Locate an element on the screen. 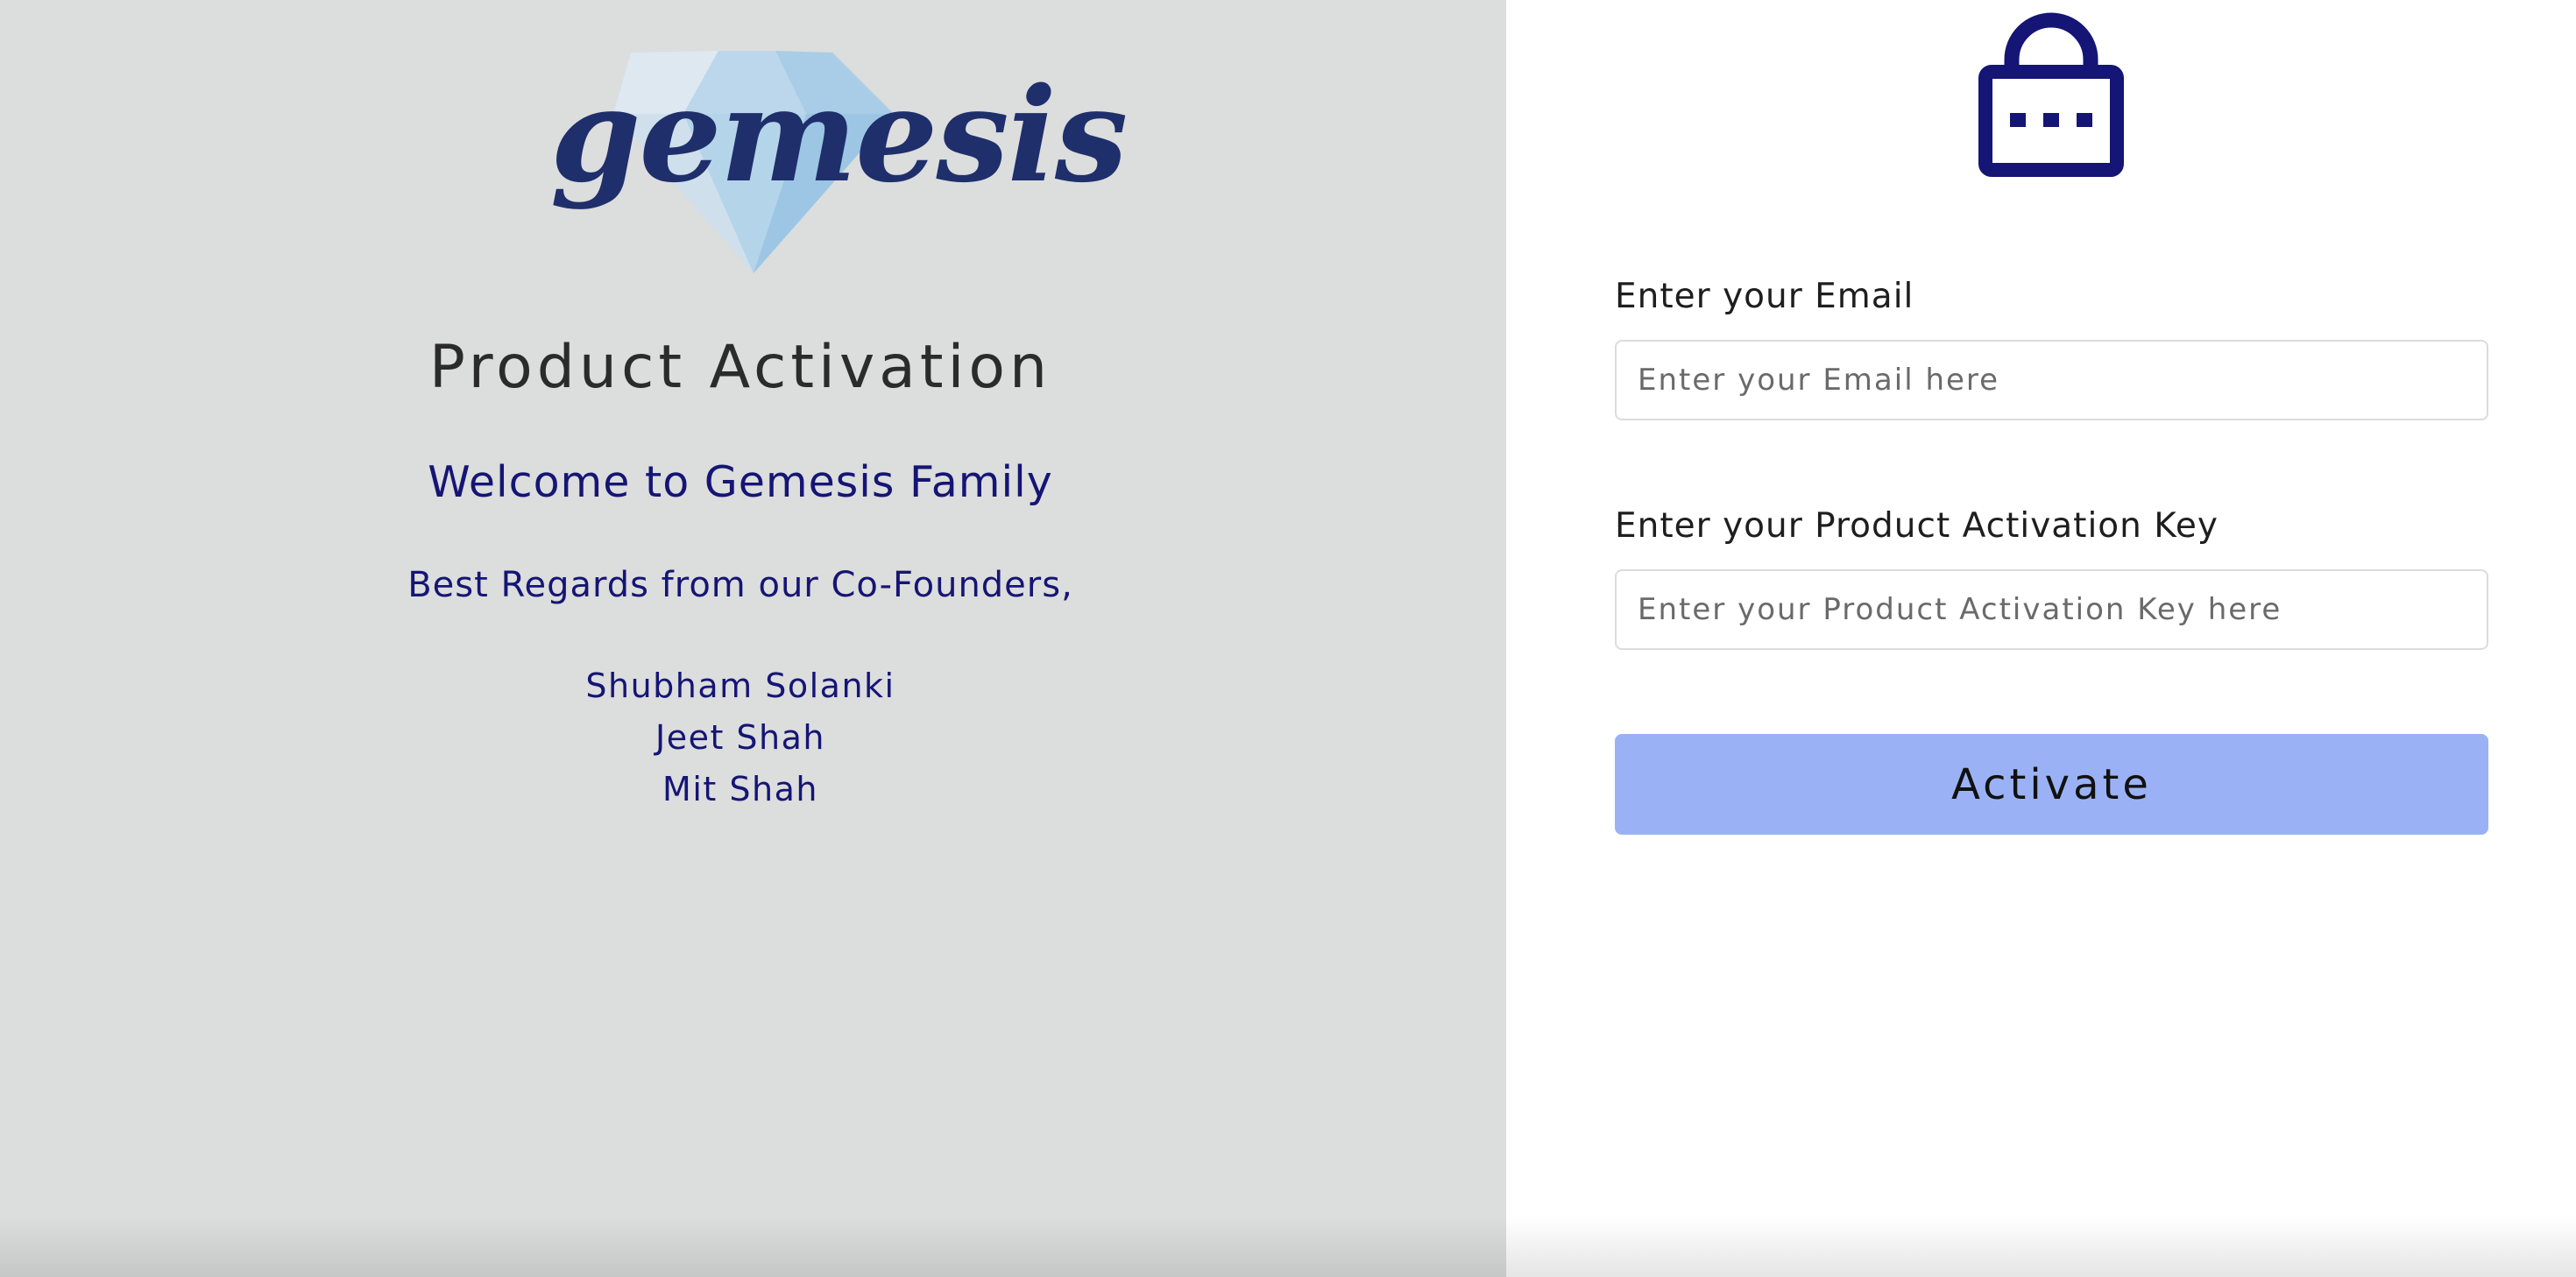 Image resolution: width=2576 pixels, height=1277 pixels. lock-icon is located at coordinates (2051, 95).